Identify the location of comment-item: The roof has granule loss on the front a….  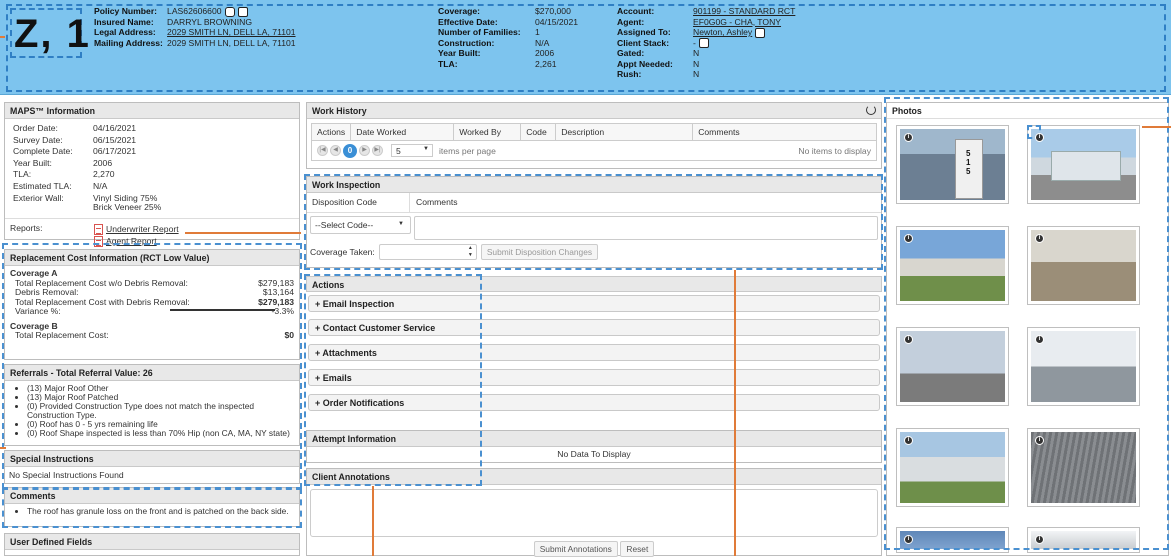
(163, 511).